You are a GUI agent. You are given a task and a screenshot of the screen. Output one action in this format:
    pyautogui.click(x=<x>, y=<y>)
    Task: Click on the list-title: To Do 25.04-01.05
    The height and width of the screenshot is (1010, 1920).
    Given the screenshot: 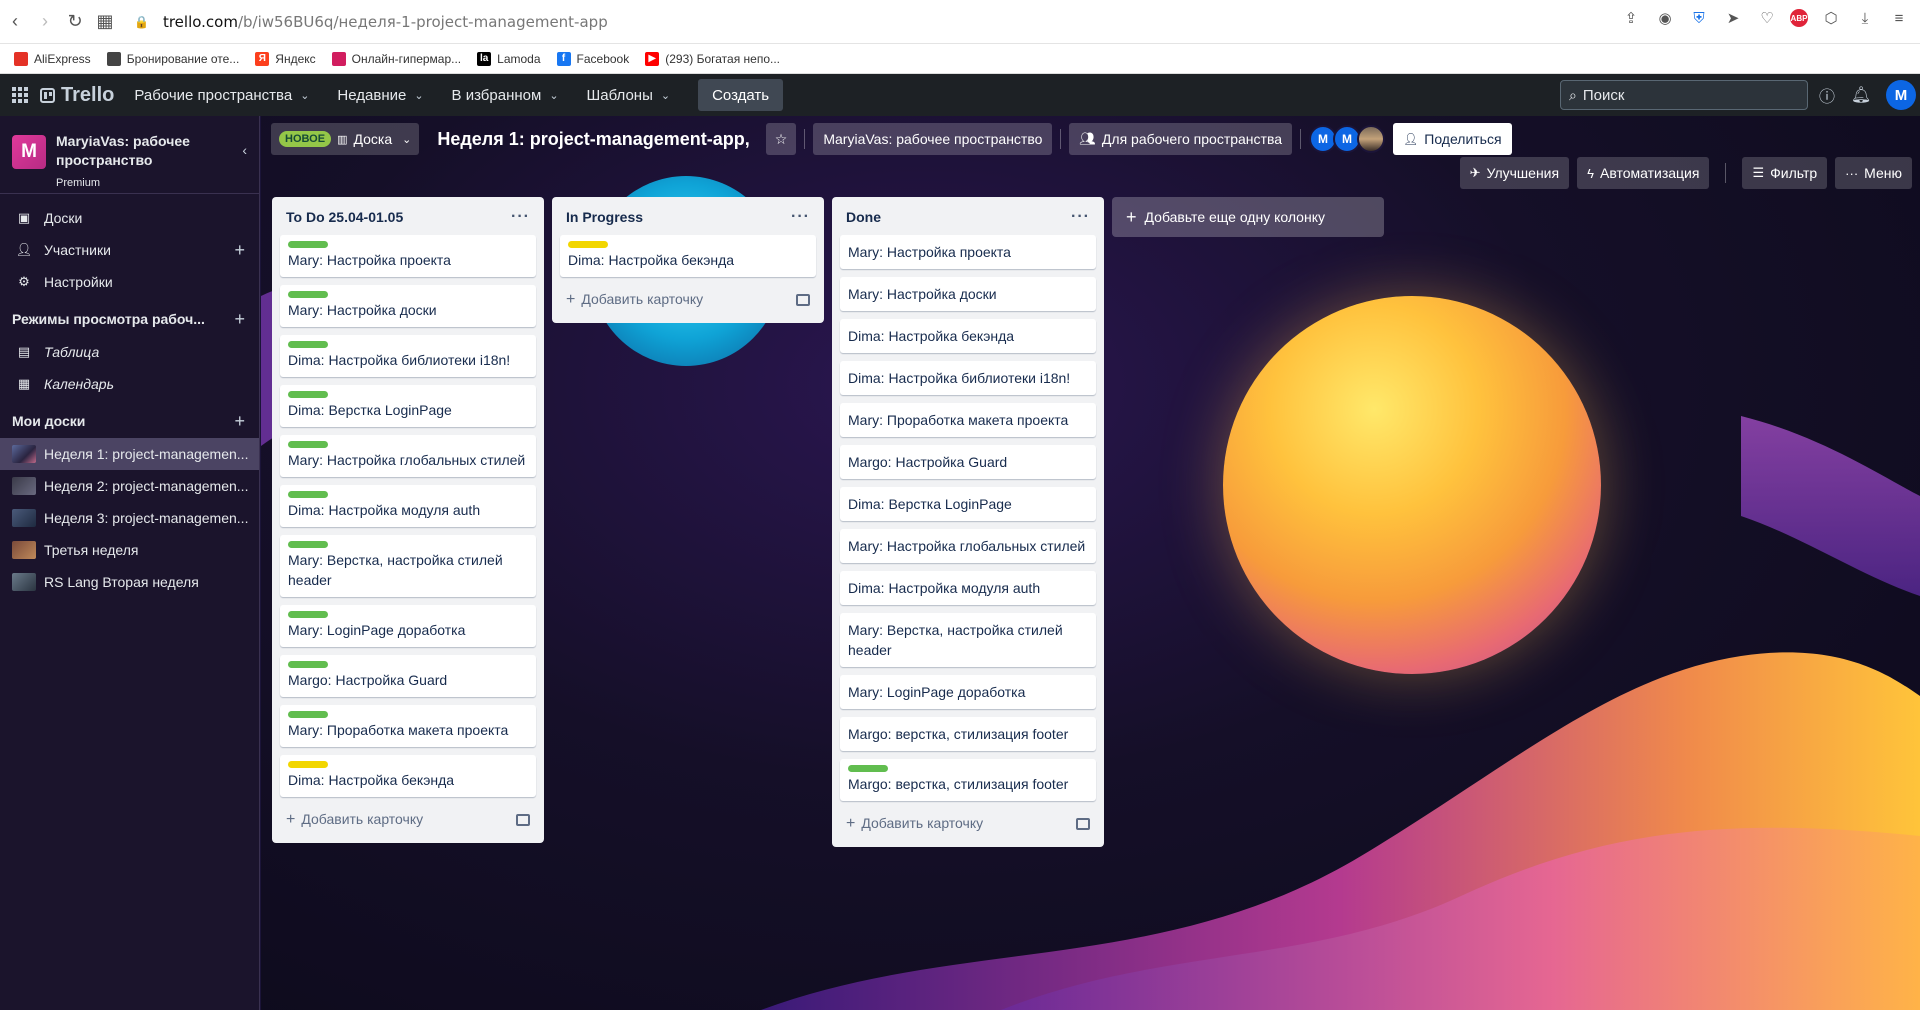 What is the action you would take?
    pyautogui.click(x=344, y=217)
    